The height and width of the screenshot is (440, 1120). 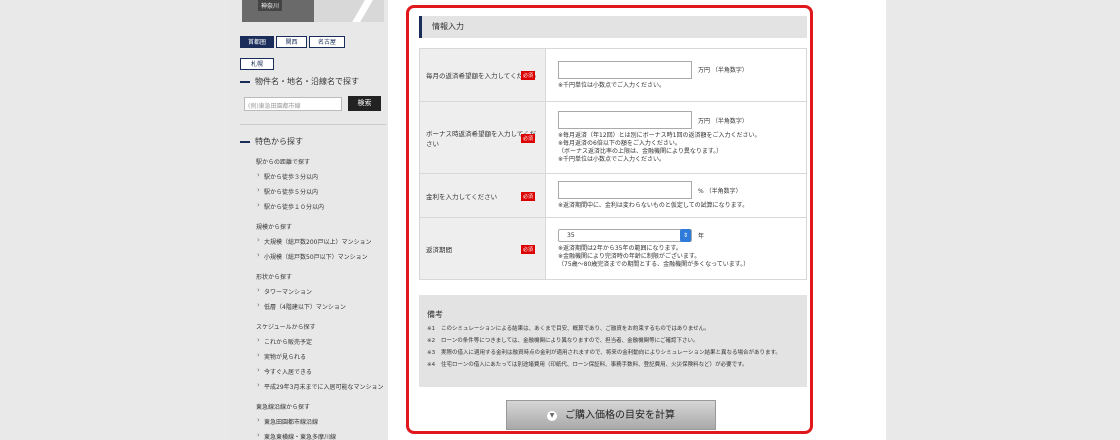 I want to click on map-thumbnail: 神奈川, so click(x=313, y=11).